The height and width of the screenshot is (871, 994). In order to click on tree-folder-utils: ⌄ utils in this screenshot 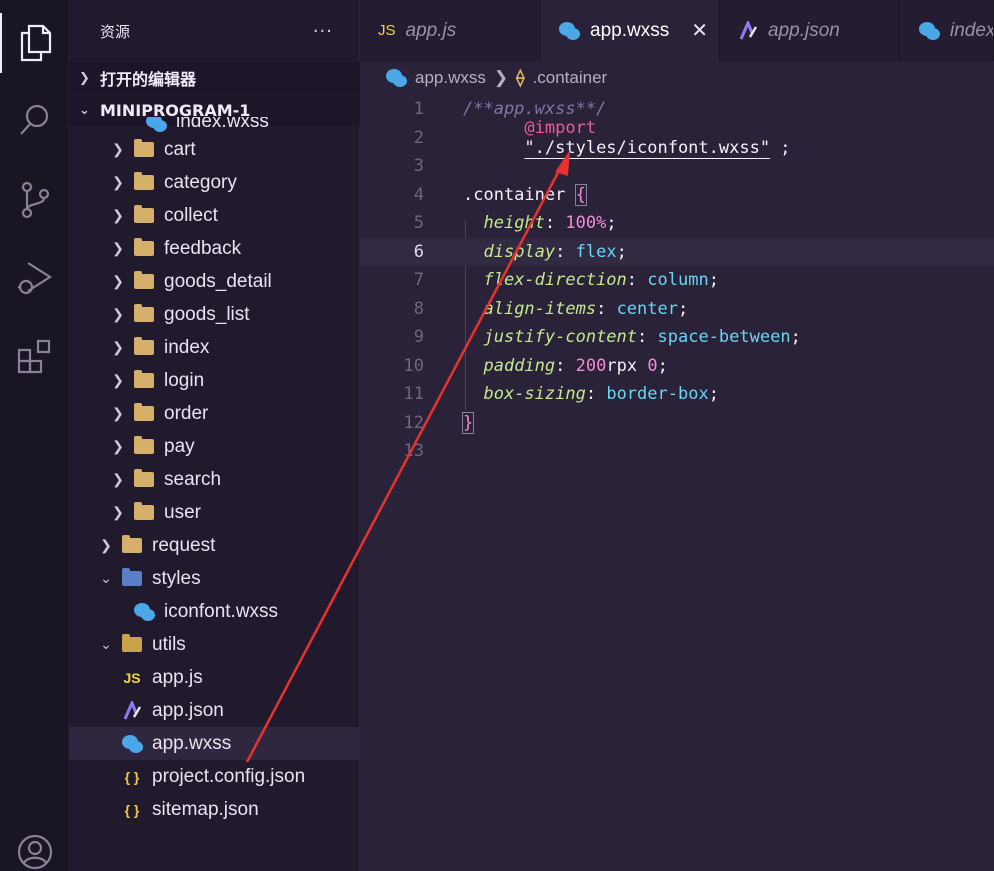, I will do `click(214, 644)`.